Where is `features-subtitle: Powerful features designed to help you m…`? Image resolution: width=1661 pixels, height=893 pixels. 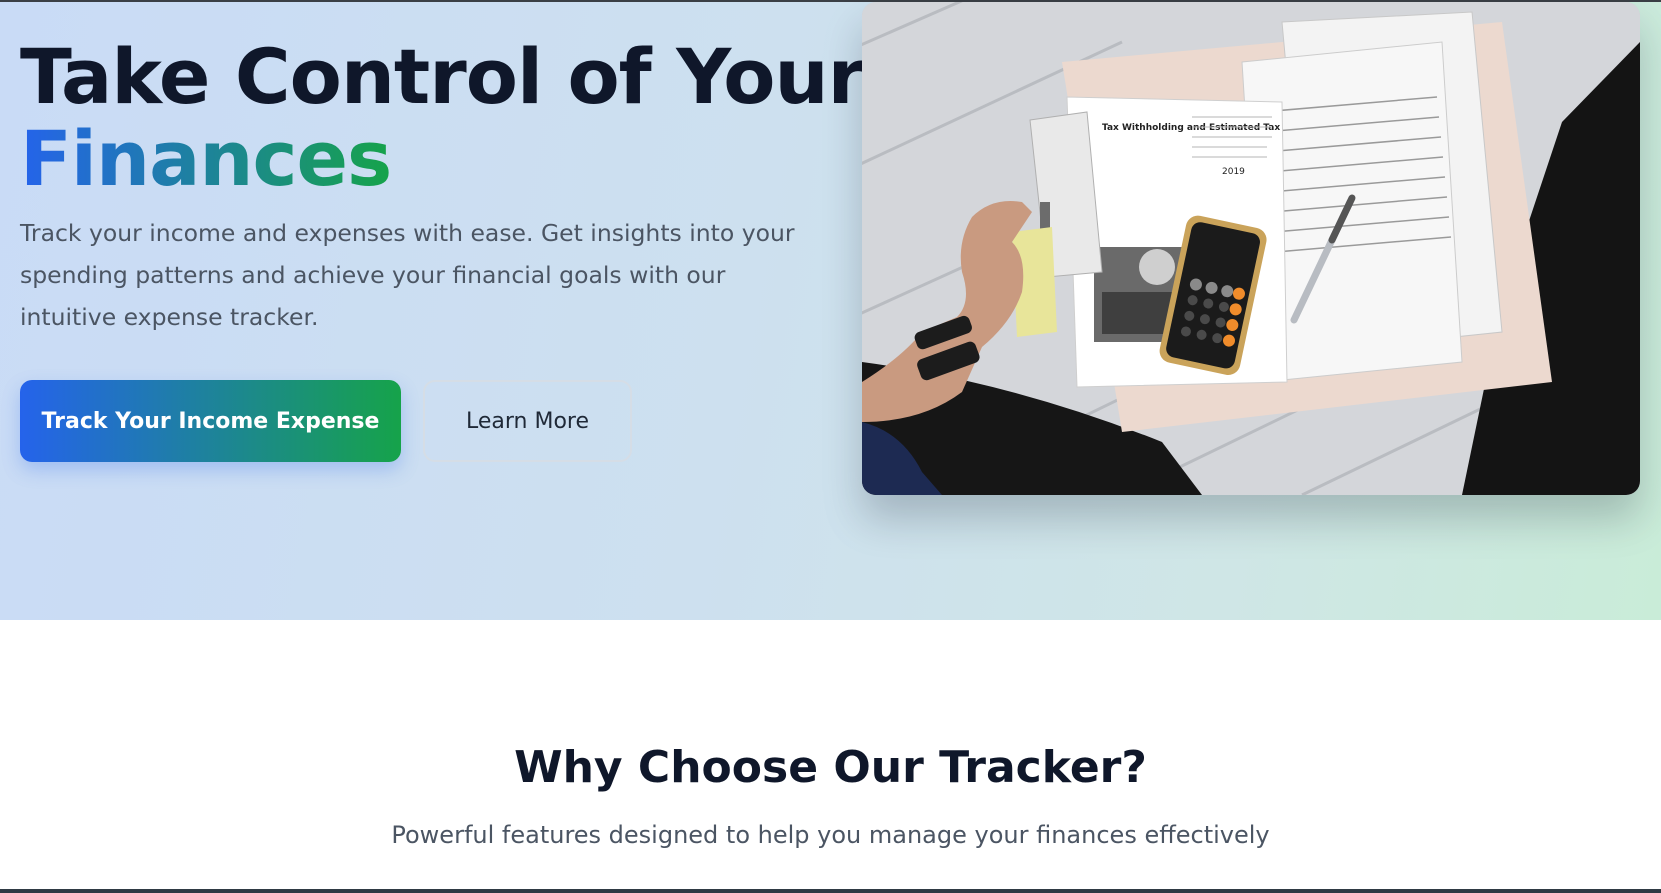
features-subtitle: Powerful features designed to help you m… is located at coordinates (830, 835).